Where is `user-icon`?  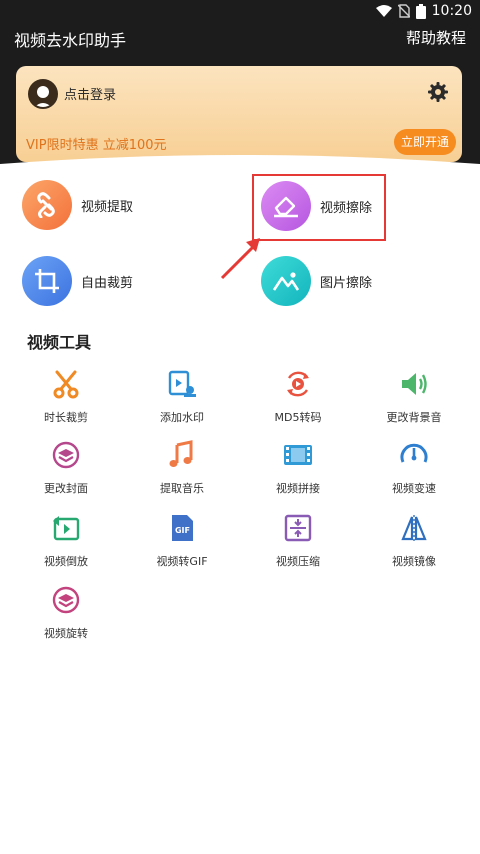
user-icon is located at coordinates (43, 96).